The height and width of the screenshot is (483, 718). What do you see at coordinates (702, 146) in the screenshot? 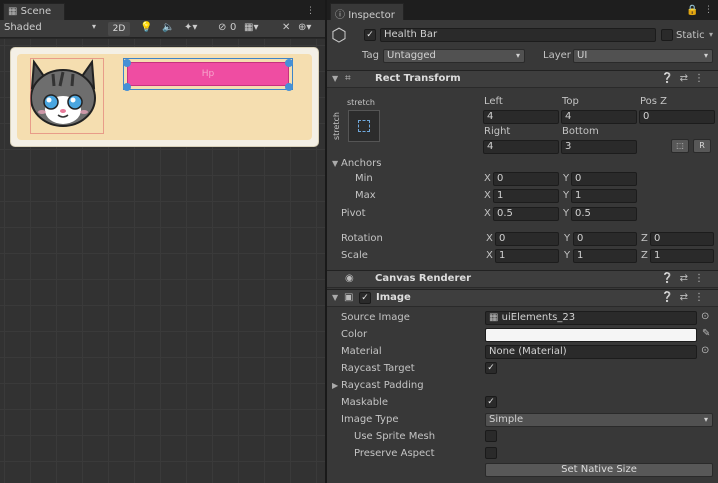
I see `raw-edit-button: R` at bounding box center [702, 146].